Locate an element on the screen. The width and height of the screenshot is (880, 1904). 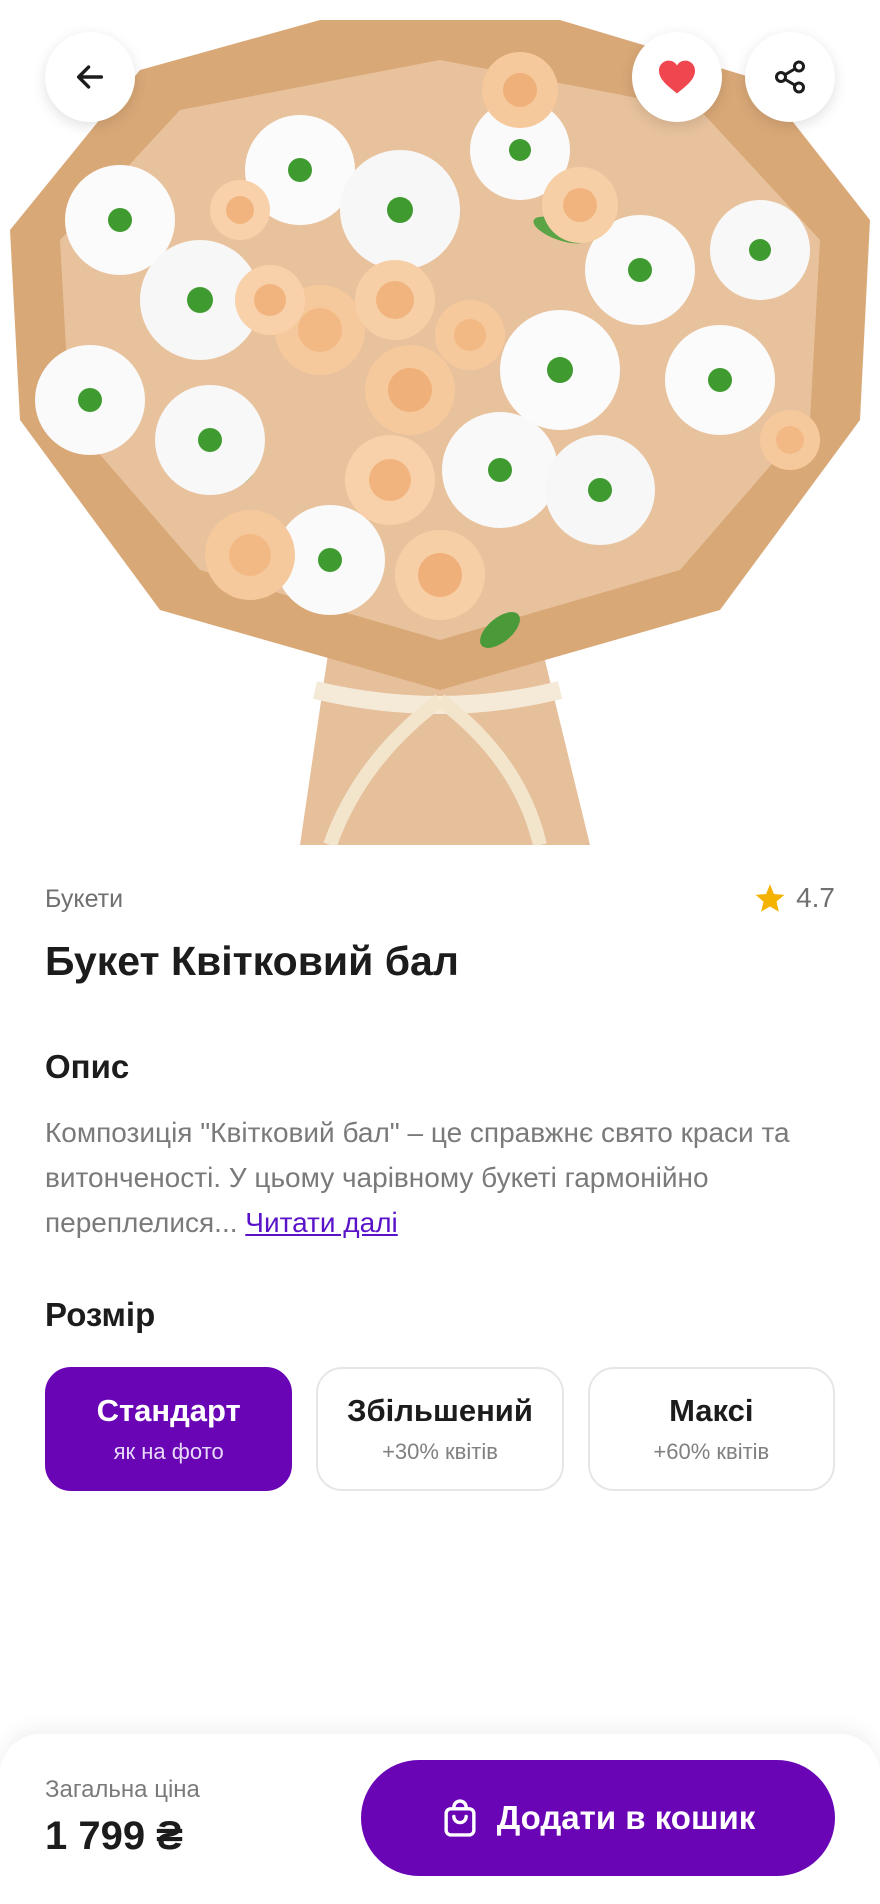
share-icon is located at coordinates (790, 77).